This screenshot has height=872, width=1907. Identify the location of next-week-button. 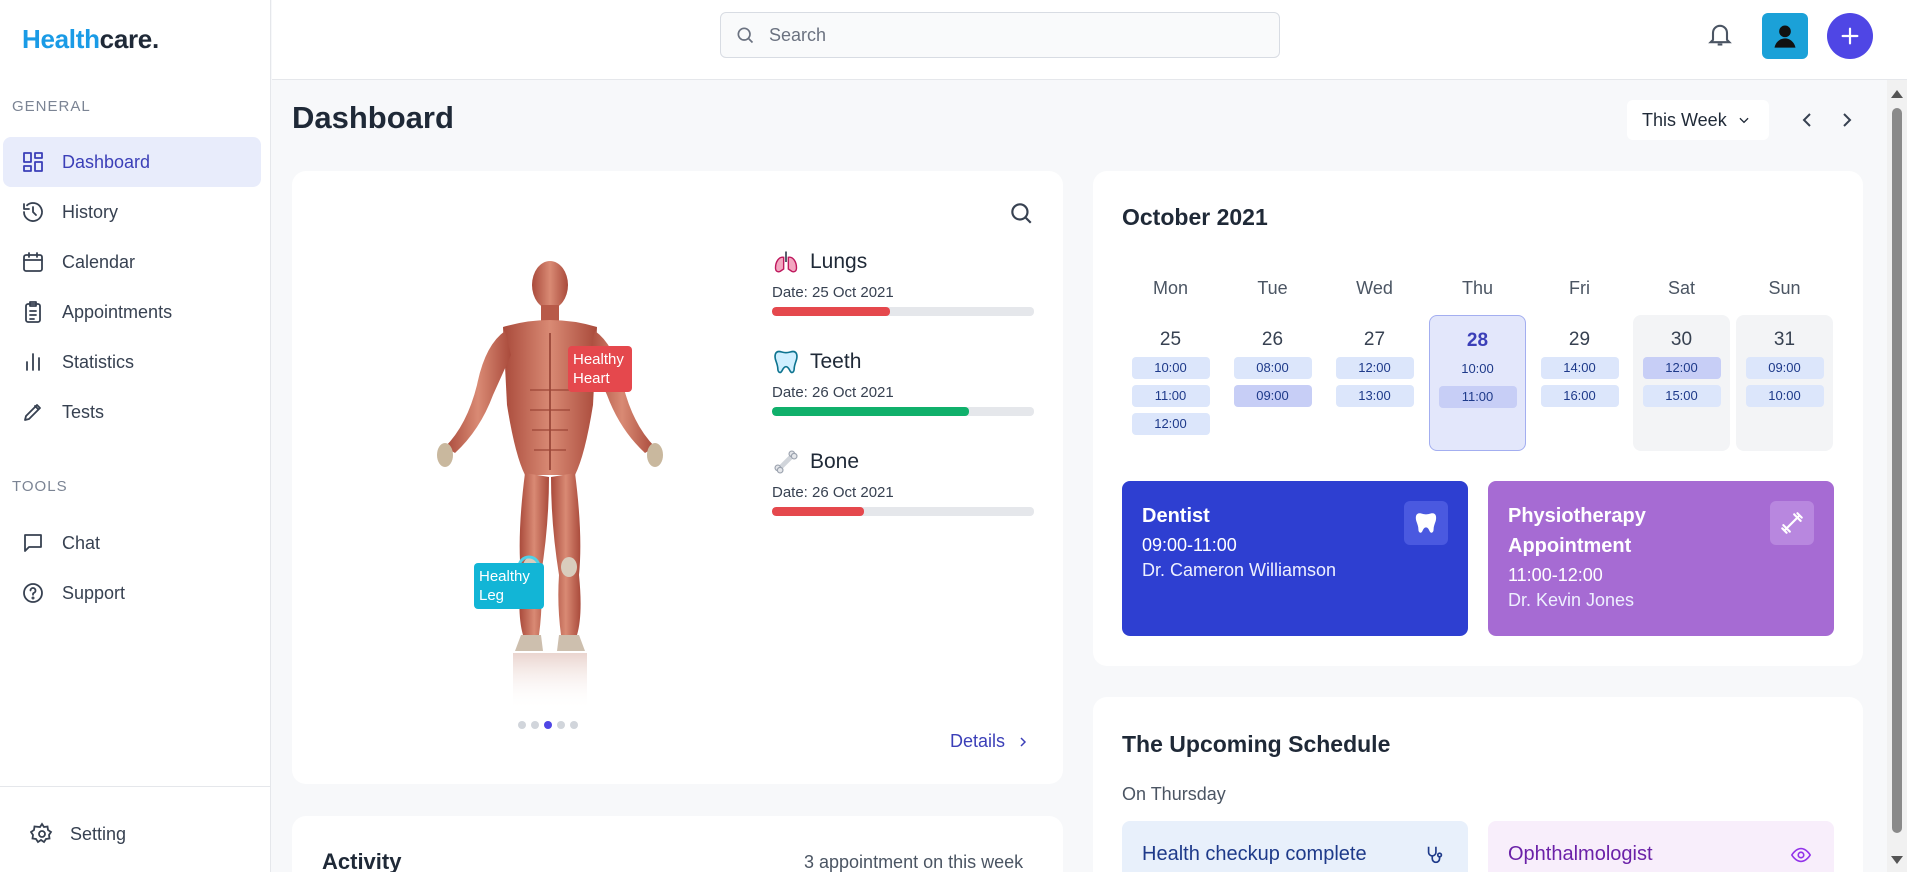
(1847, 120).